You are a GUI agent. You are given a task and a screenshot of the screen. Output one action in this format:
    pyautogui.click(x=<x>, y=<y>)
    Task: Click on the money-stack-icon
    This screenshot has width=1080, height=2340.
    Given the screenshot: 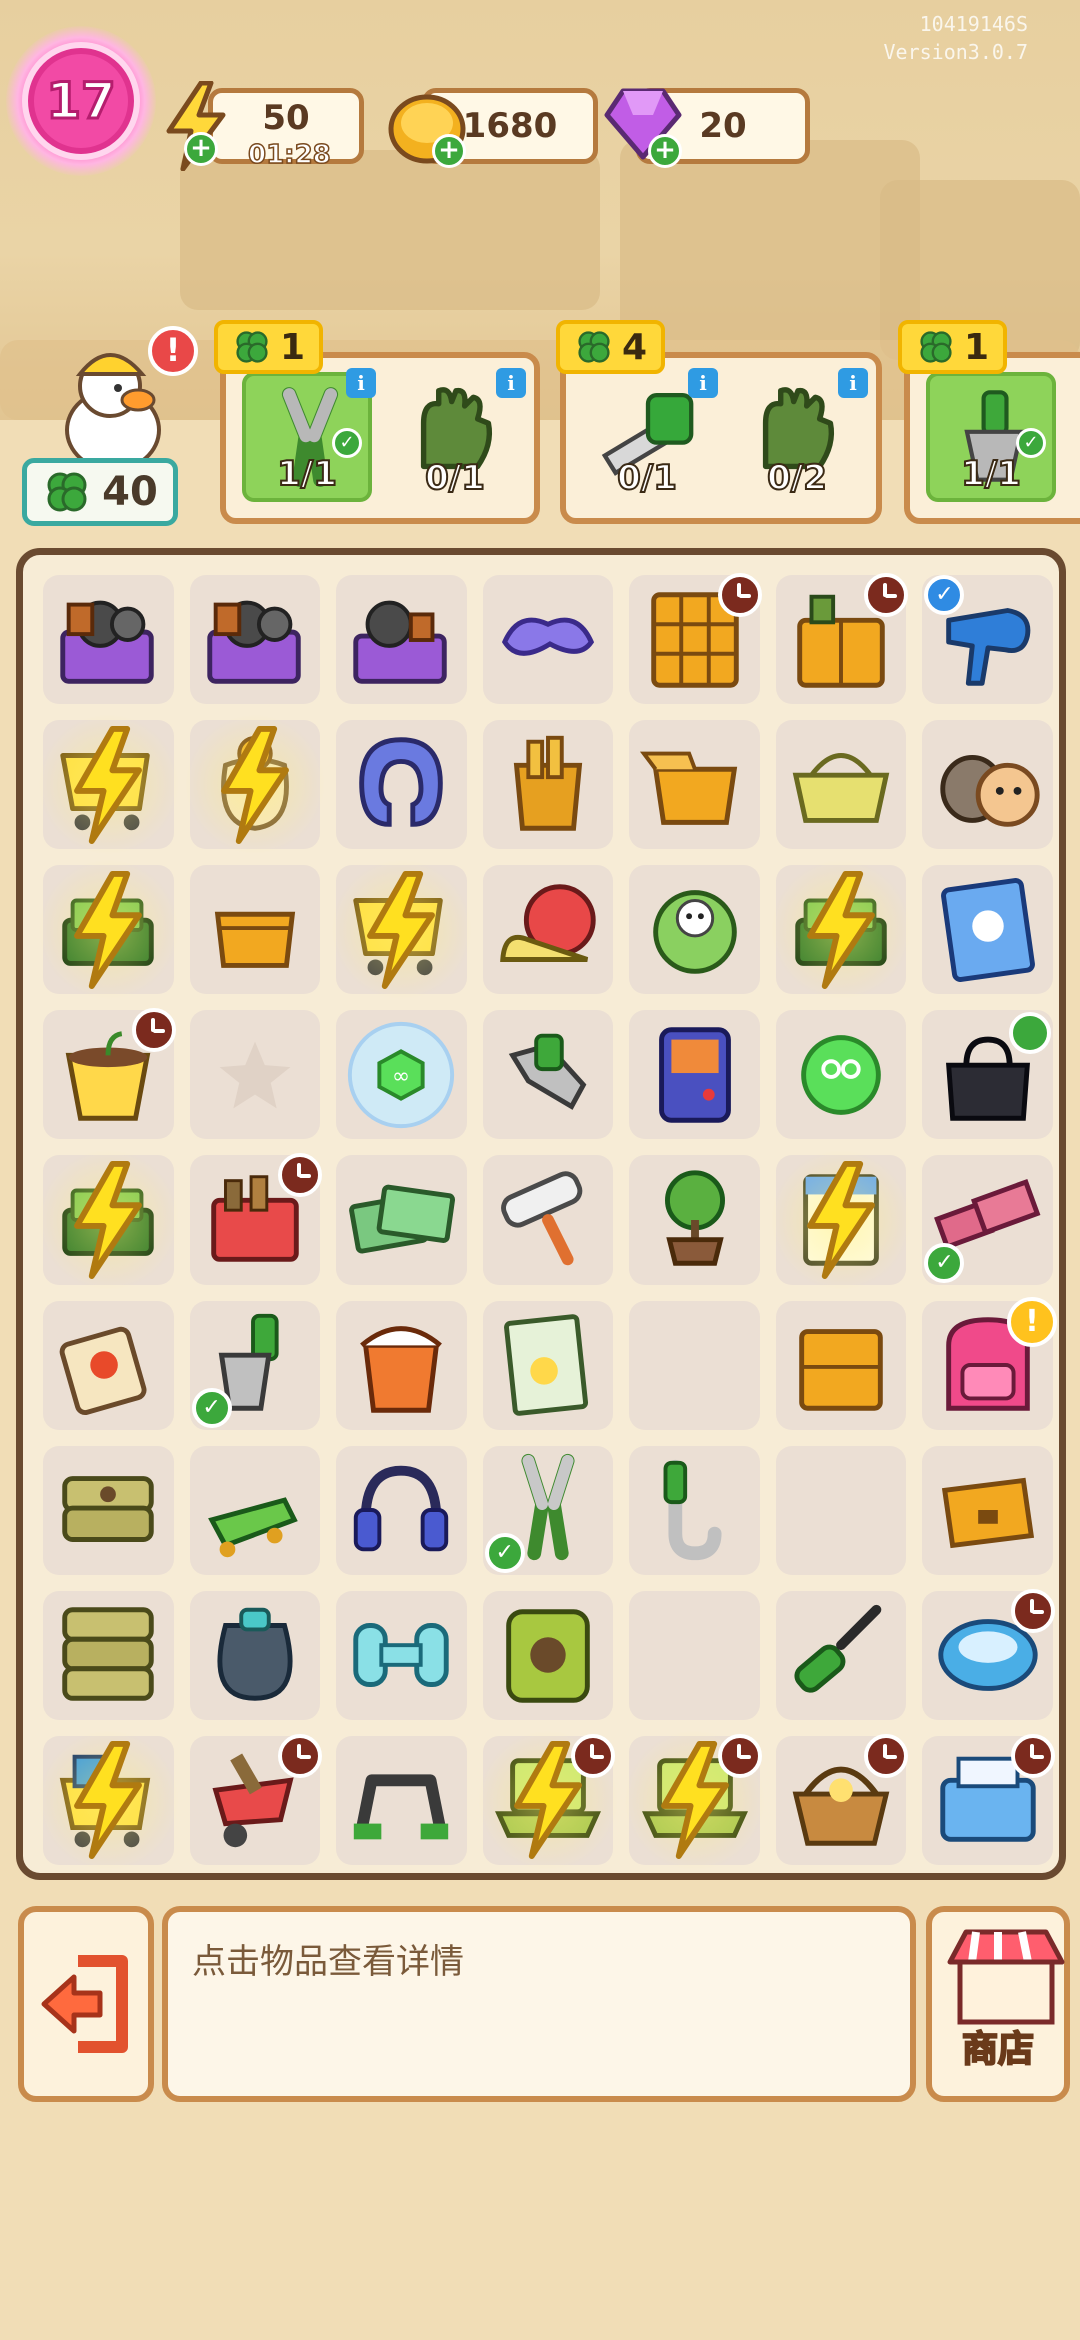 What is the action you would take?
    pyautogui.click(x=402, y=1219)
    